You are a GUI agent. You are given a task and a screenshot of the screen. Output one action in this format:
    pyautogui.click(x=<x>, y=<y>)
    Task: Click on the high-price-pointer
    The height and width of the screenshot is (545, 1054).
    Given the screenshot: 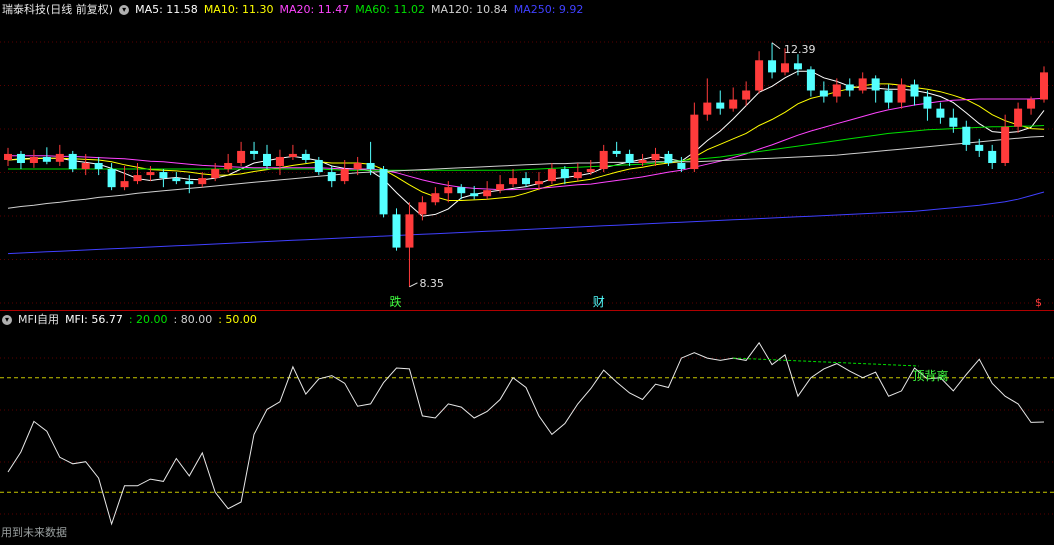 What is the action you would take?
    pyautogui.click(x=776, y=46)
    